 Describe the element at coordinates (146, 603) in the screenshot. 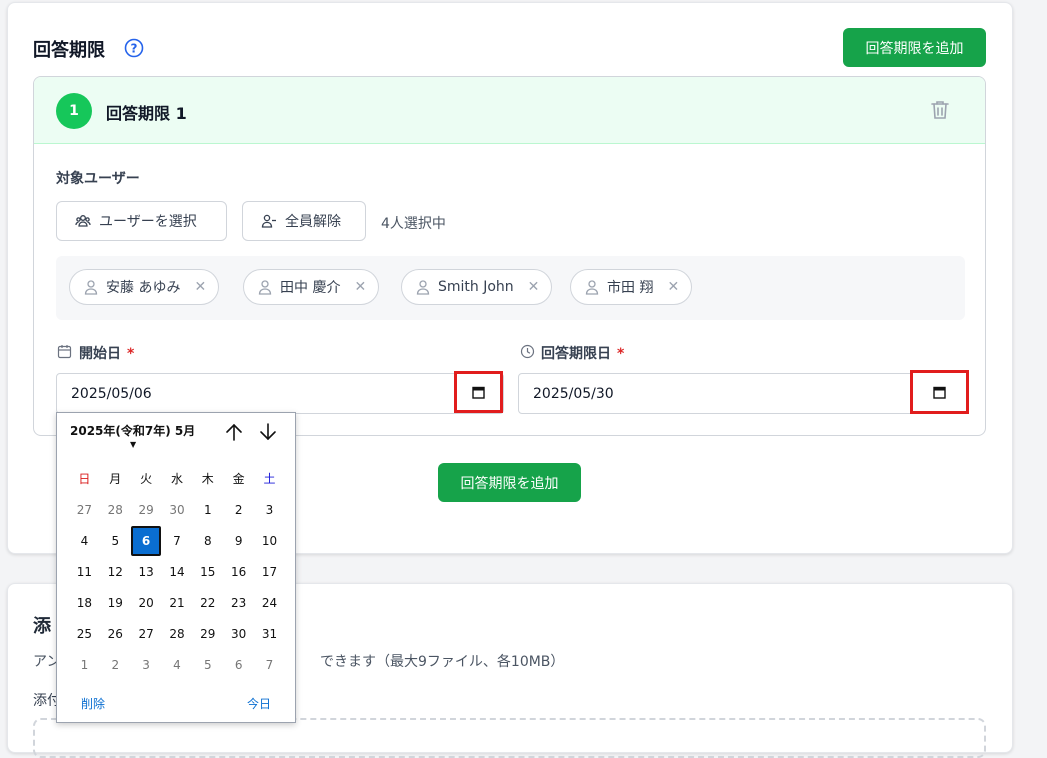

I see `day-cell: 20` at that location.